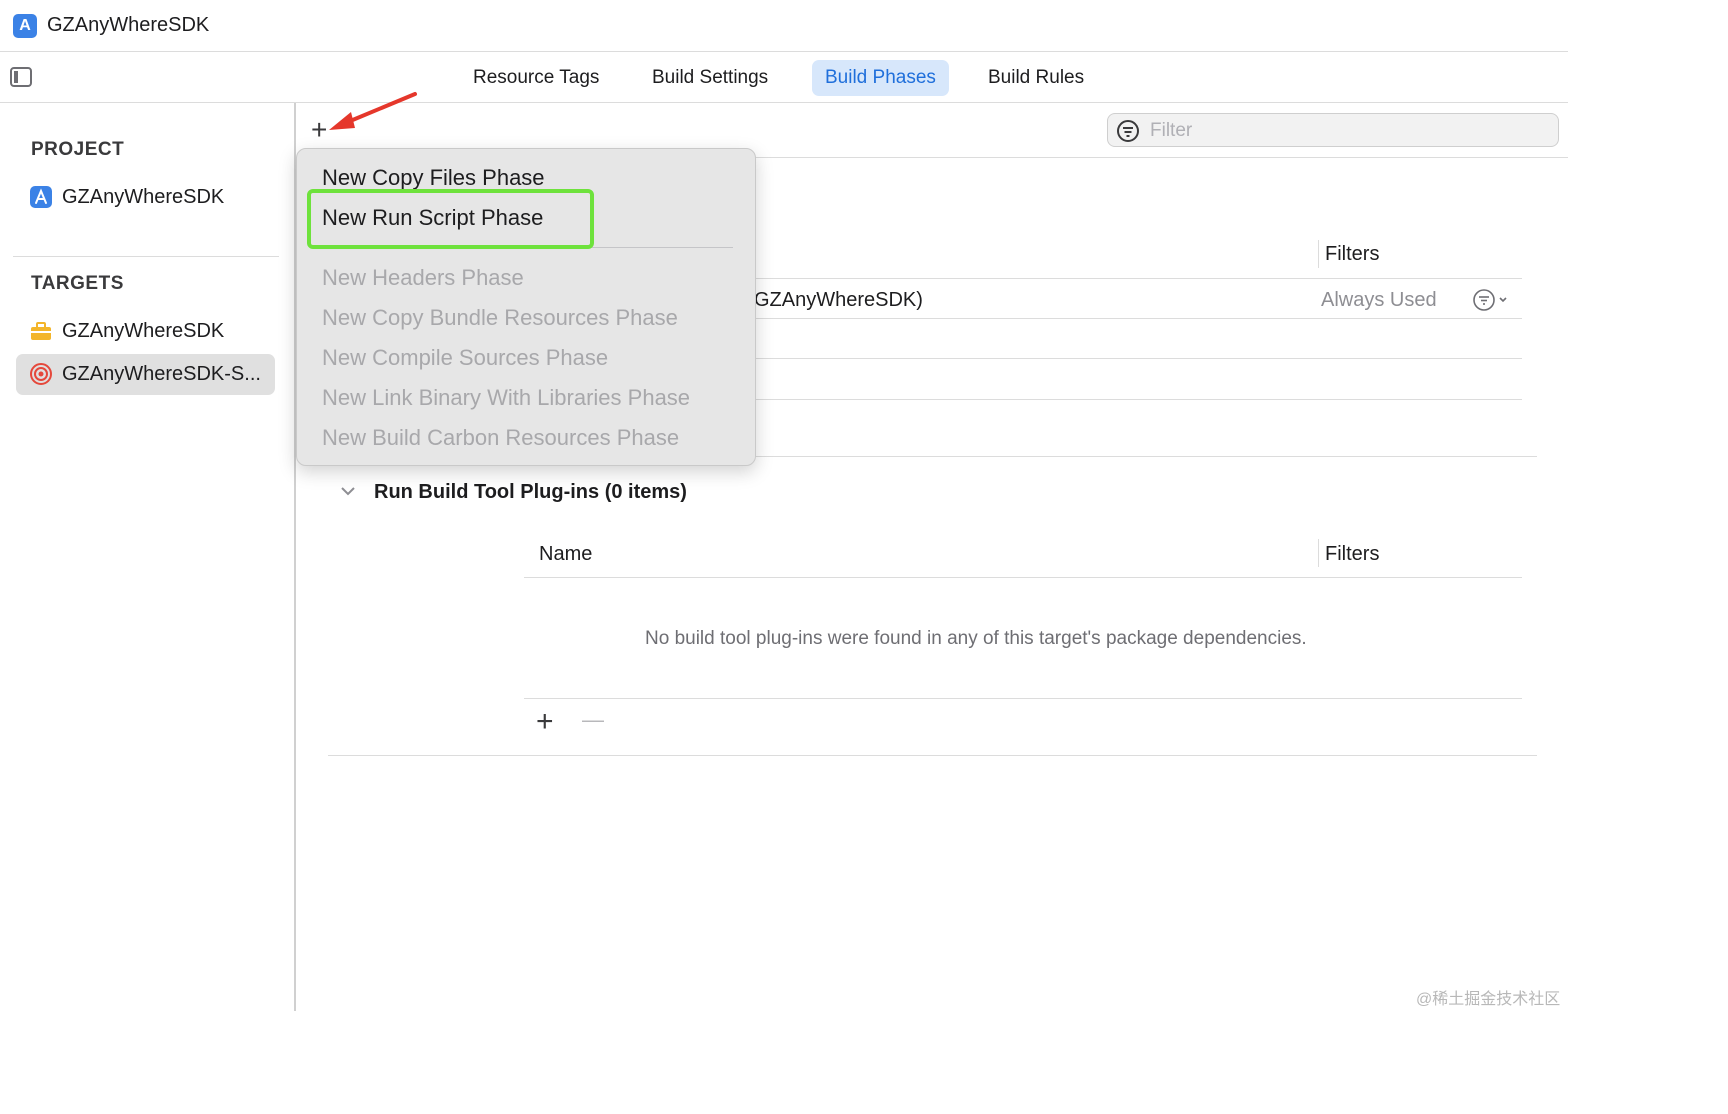 The width and height of the screenshot is (1728, 1114). Describe the element at coordinates (78, 149) in the screenshot. I see `project-section-header: PROJECT` at that location.